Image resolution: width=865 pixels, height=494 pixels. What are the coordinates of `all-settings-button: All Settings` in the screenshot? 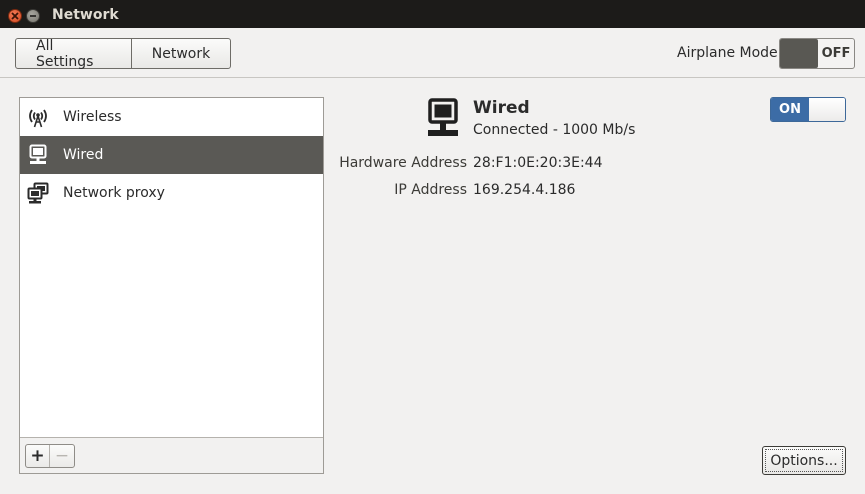 It's located at (74, 54).